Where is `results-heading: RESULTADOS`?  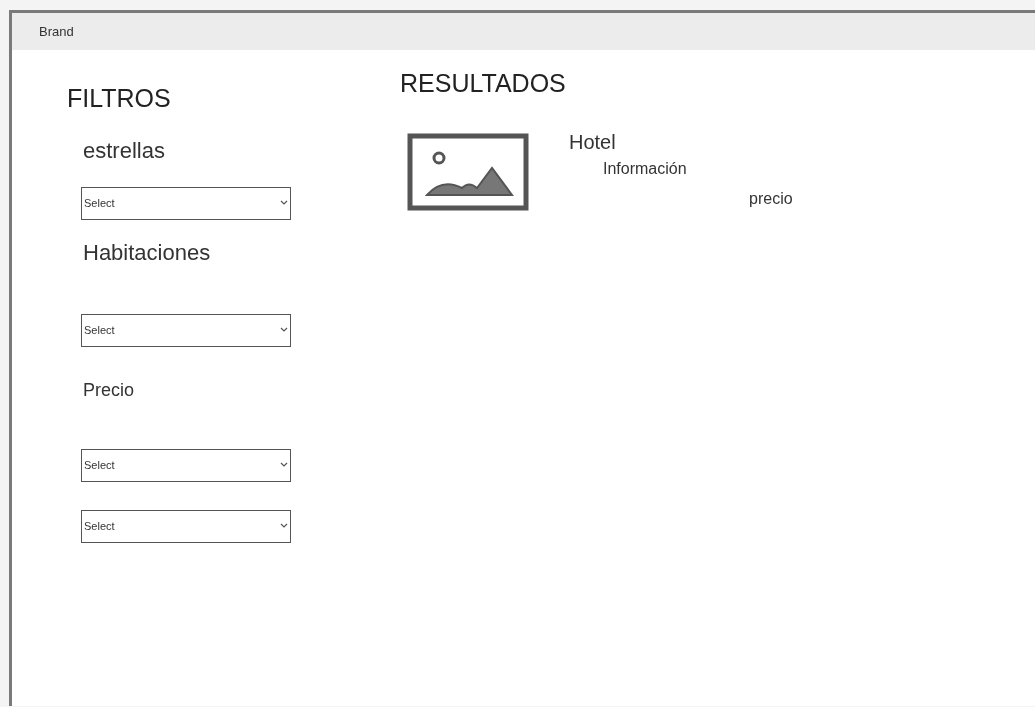 results-heading: RESULTADOS is located at coordinates (483, 83).